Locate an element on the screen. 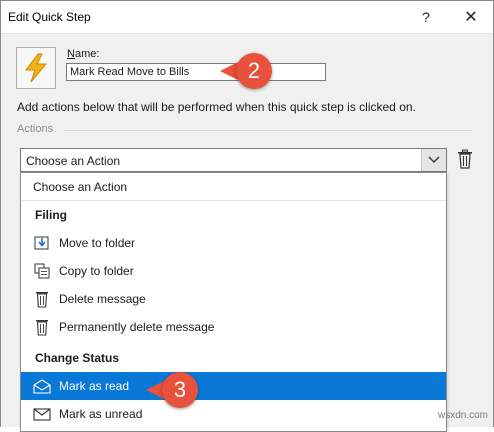 This screenshot has height=432, width=494. list-item-label: Move to folder is located at coordinates (97, 243).